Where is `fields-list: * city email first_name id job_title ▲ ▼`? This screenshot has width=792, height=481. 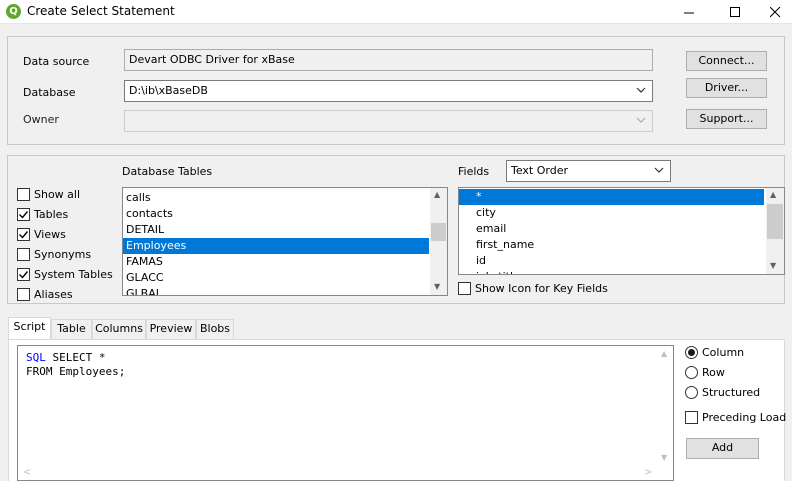 fields-list: * city email first_name id job_title ▲ ▼ is located at coordinates (621, 231).